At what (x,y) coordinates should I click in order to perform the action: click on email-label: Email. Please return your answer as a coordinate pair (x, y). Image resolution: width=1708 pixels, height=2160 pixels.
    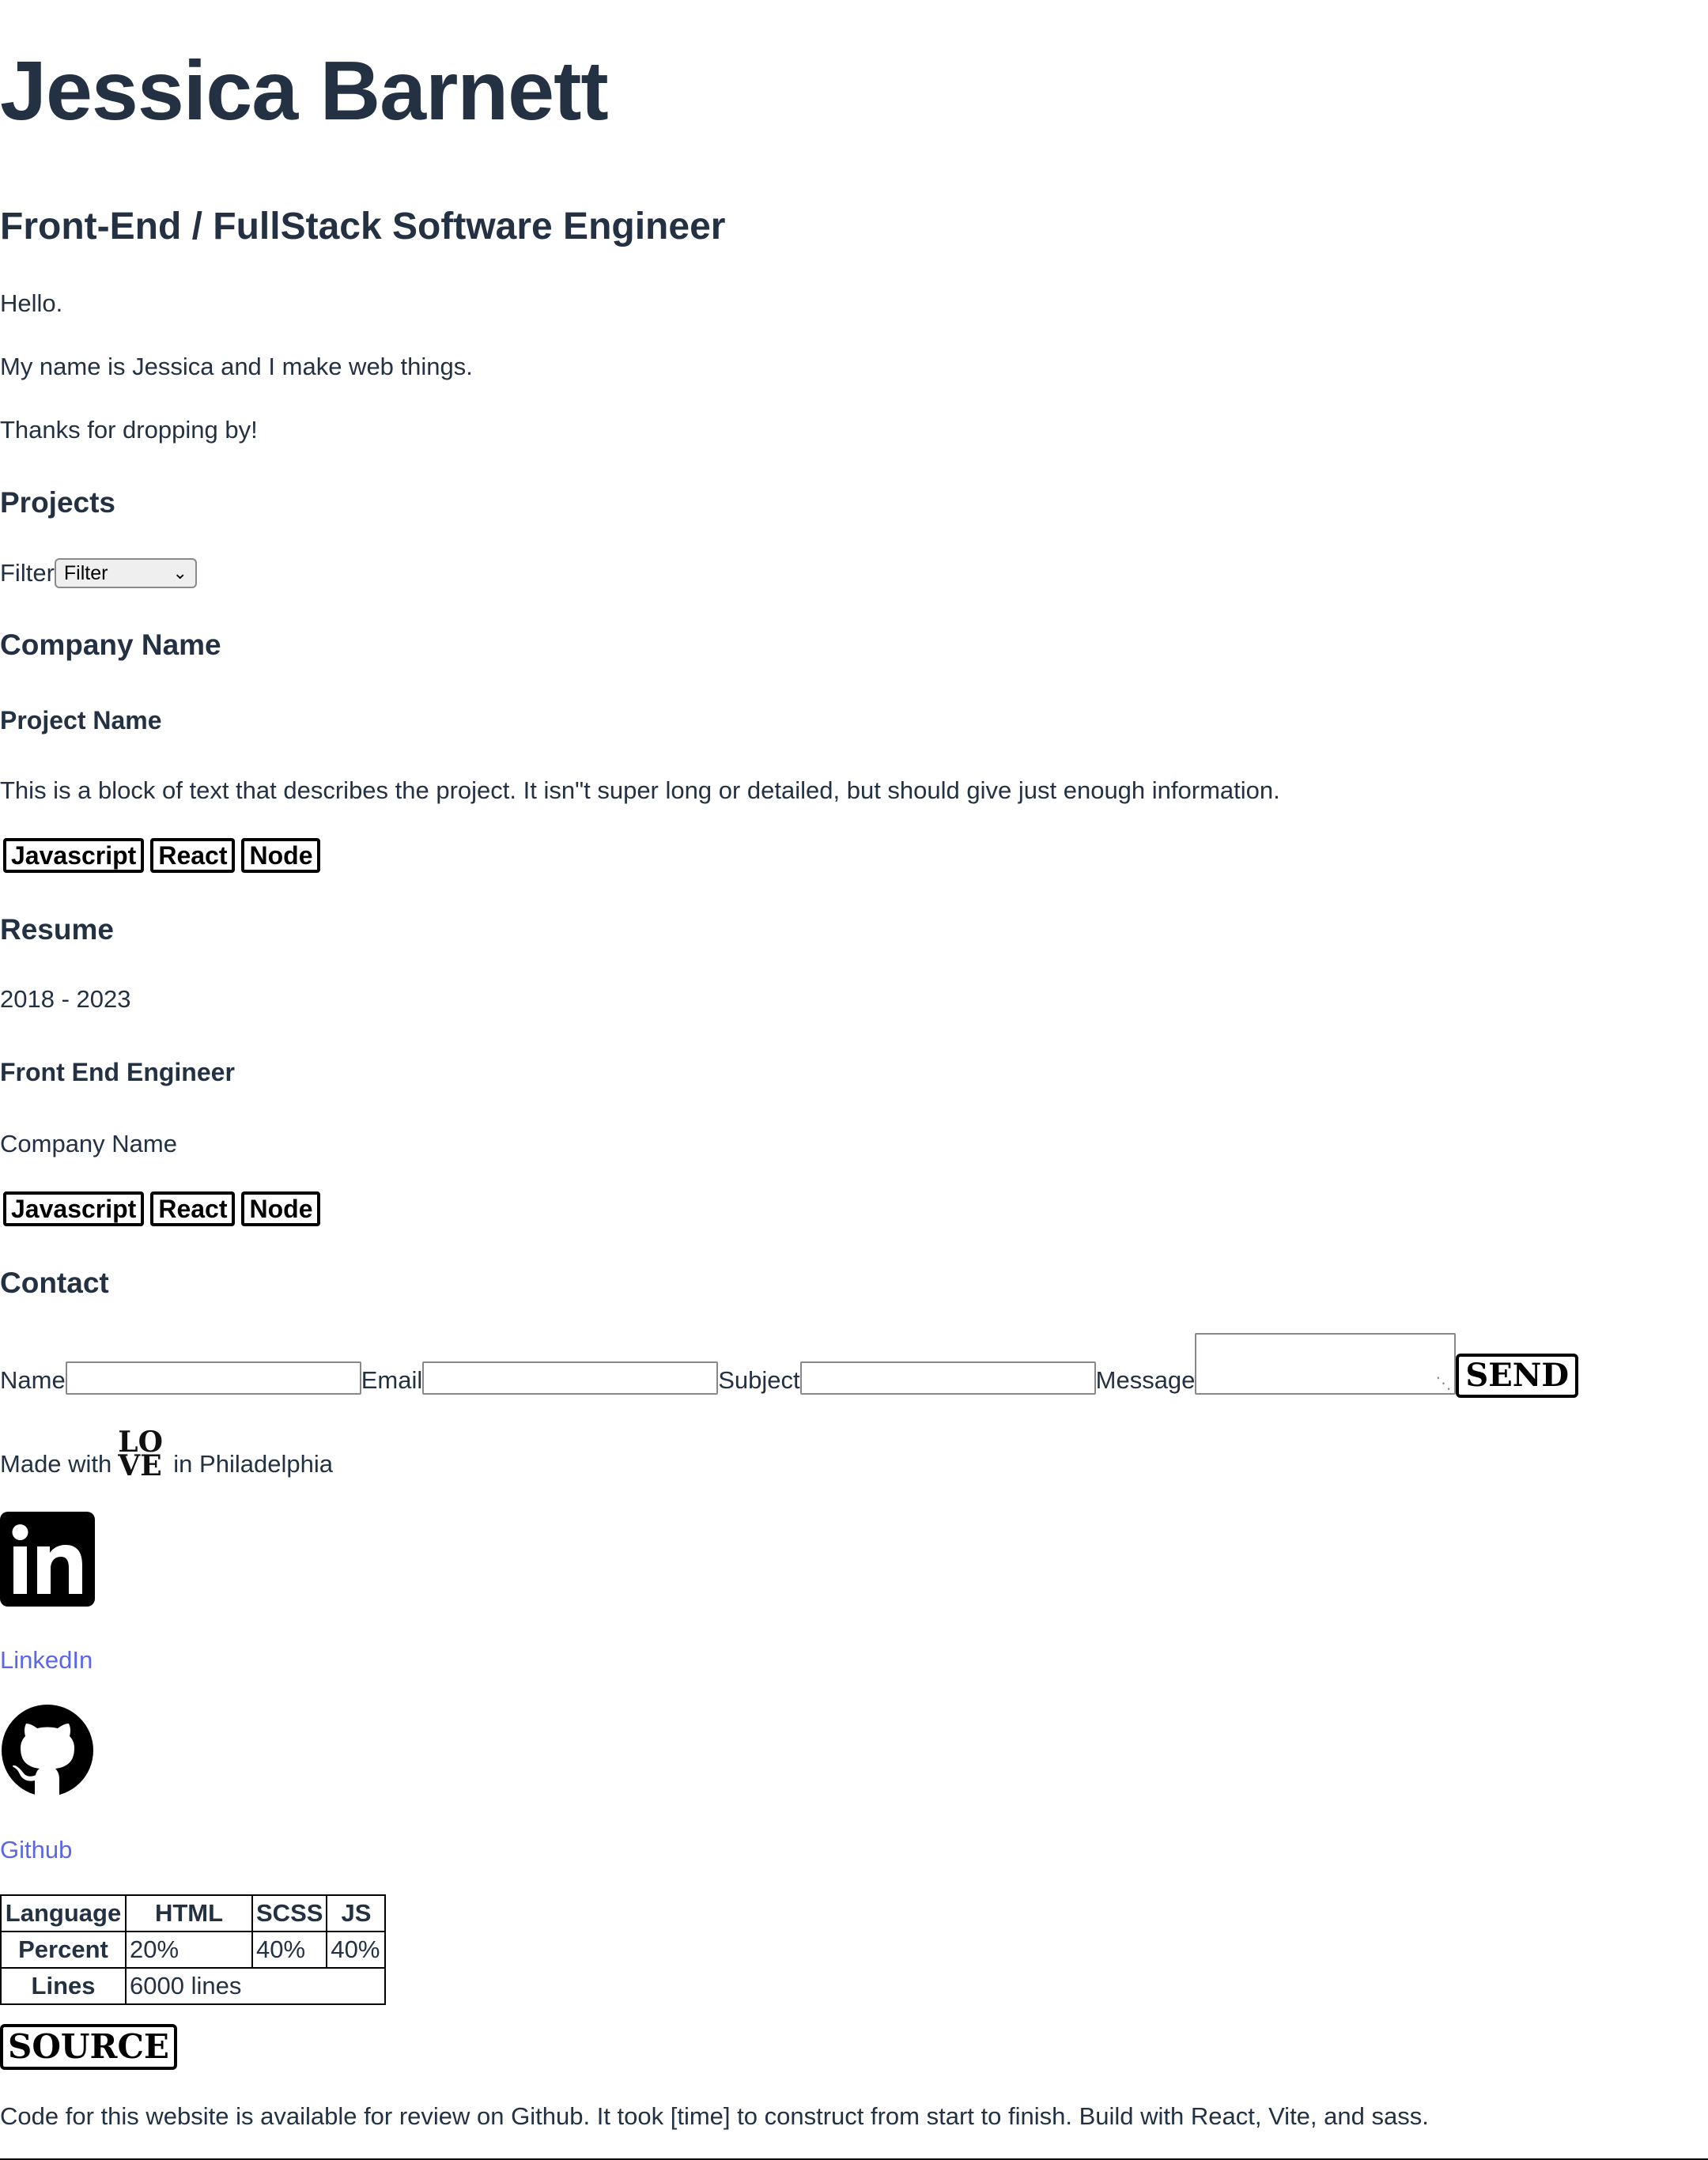
    Looking at the image, I should click on (392, 1380).